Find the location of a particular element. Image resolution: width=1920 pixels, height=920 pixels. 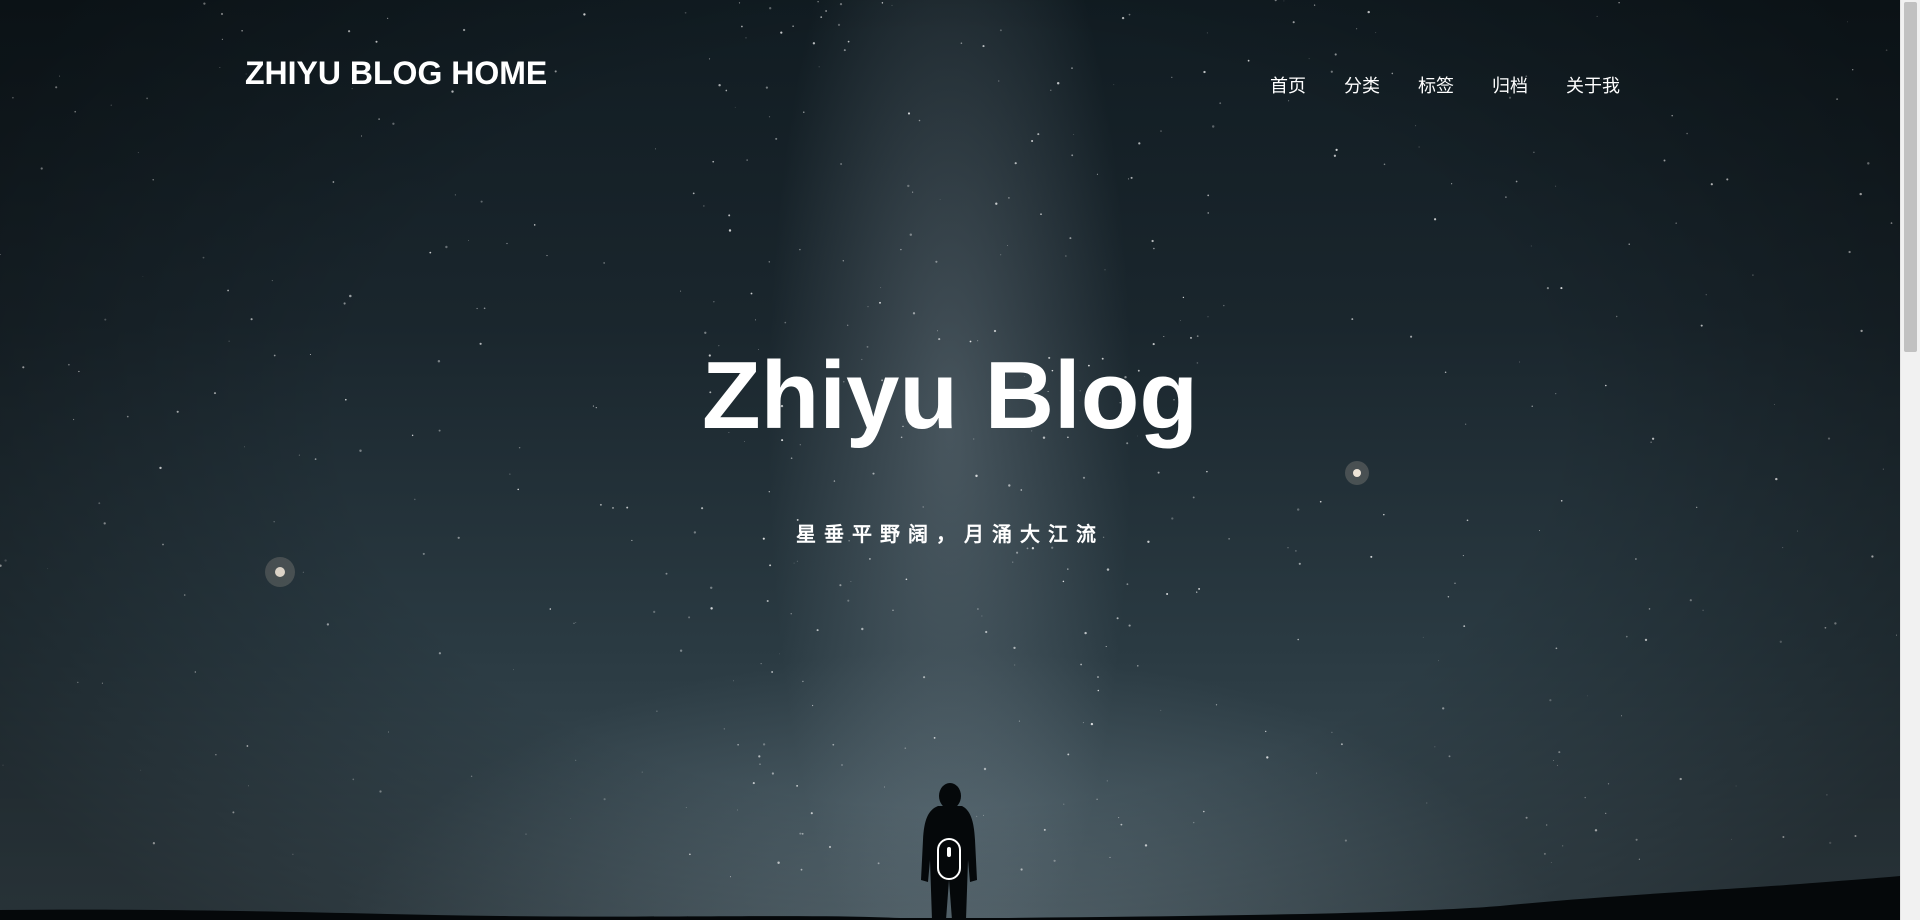

page-scrollbar is located at coordinates (1910, 460).